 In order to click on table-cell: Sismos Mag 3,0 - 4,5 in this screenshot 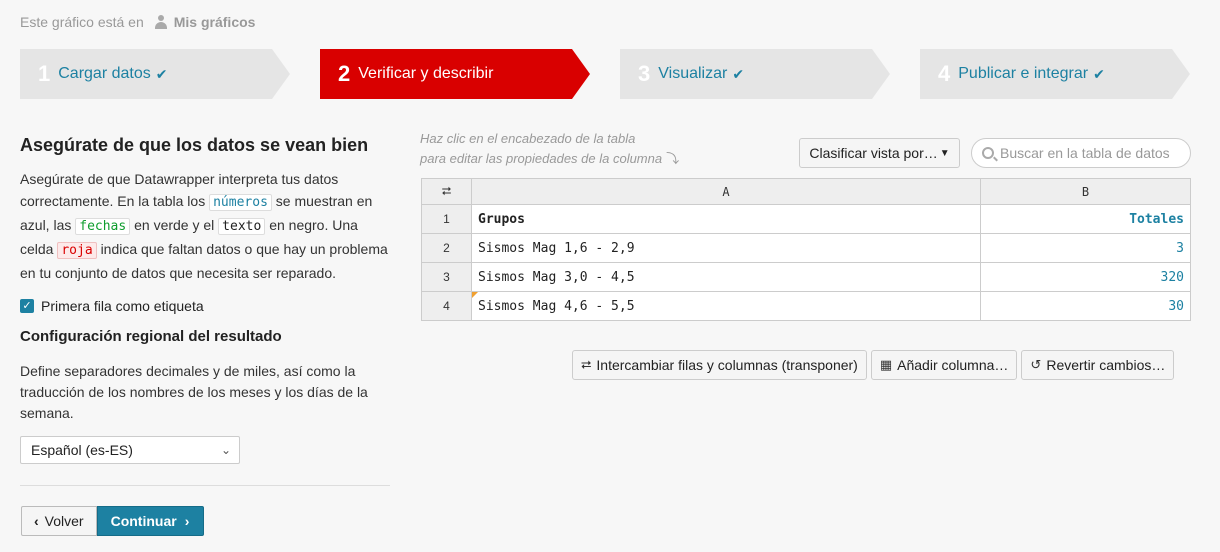, I will do `click(726, 277)`.